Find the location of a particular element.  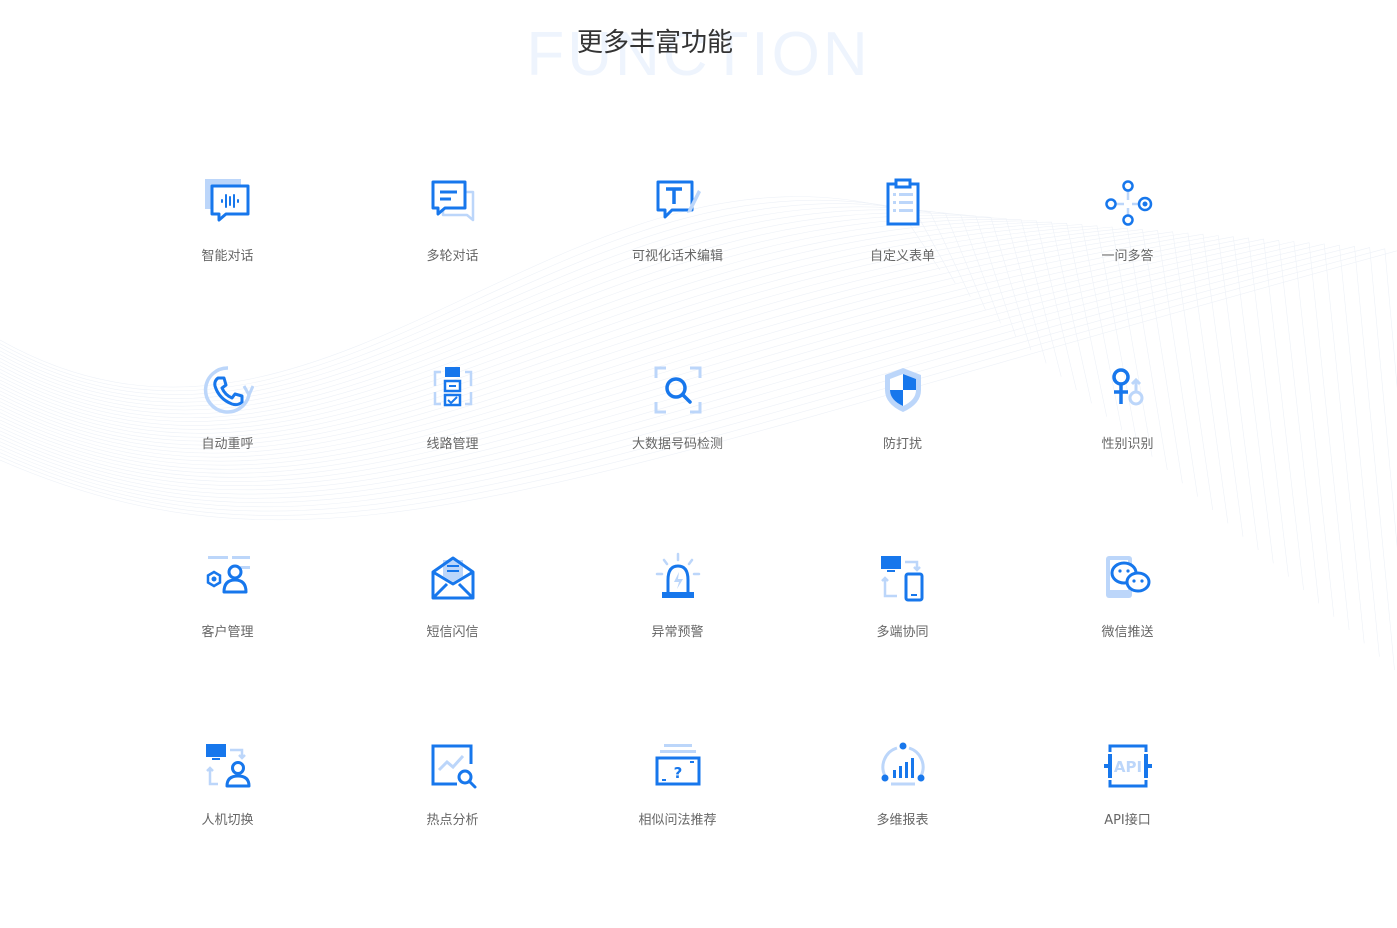

line-management-icon is located at coordinates (453, 390).